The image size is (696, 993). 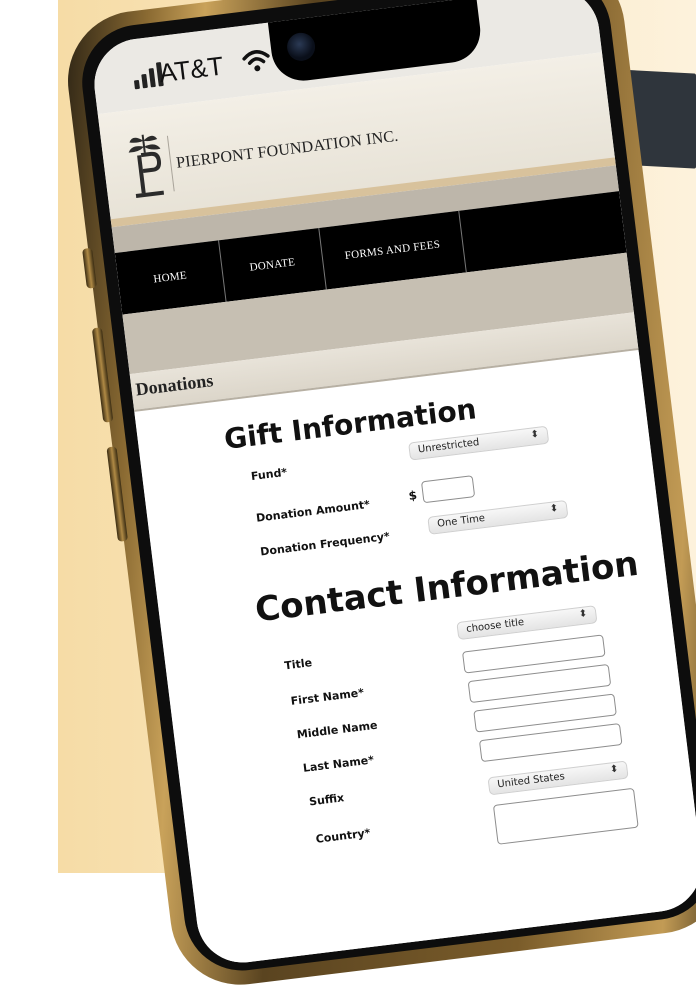 What do you see at coordinates (495, 625) in the screenshot?
I see `title-select-value: choose title` at bounding box center [495, 625].